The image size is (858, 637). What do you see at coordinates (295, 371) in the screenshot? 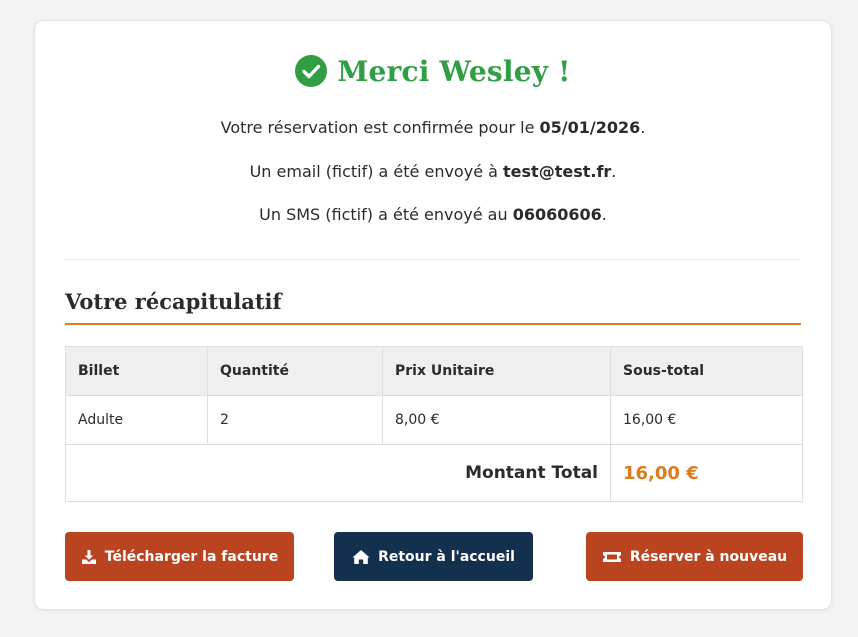
I see `column-header-quantite: Quantité` at bounding box center [295, 371].